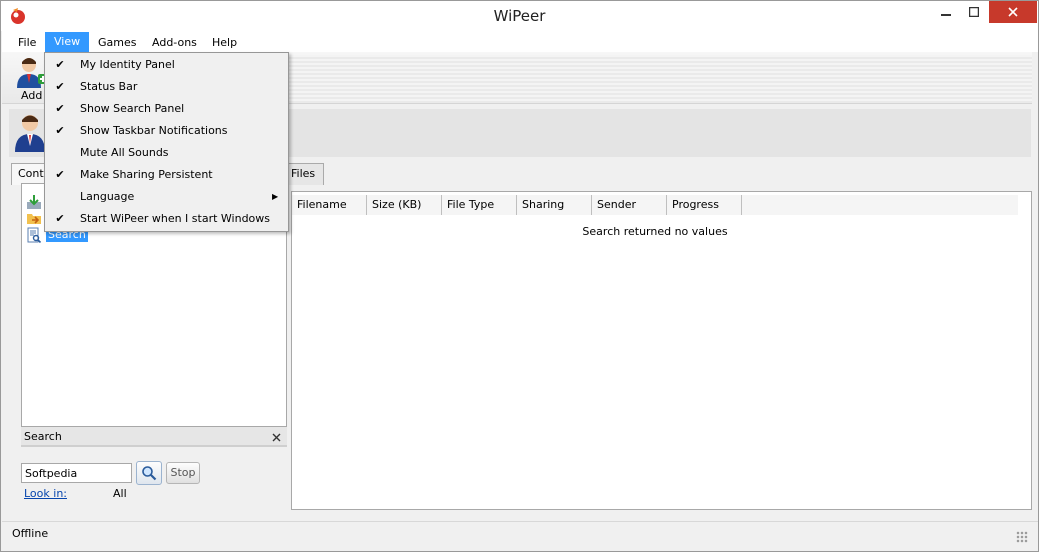  What do you see at coordinates (45, 493) in the screenshot?
I see `look-in-link: Look in:` at bounding box center [45, 493].